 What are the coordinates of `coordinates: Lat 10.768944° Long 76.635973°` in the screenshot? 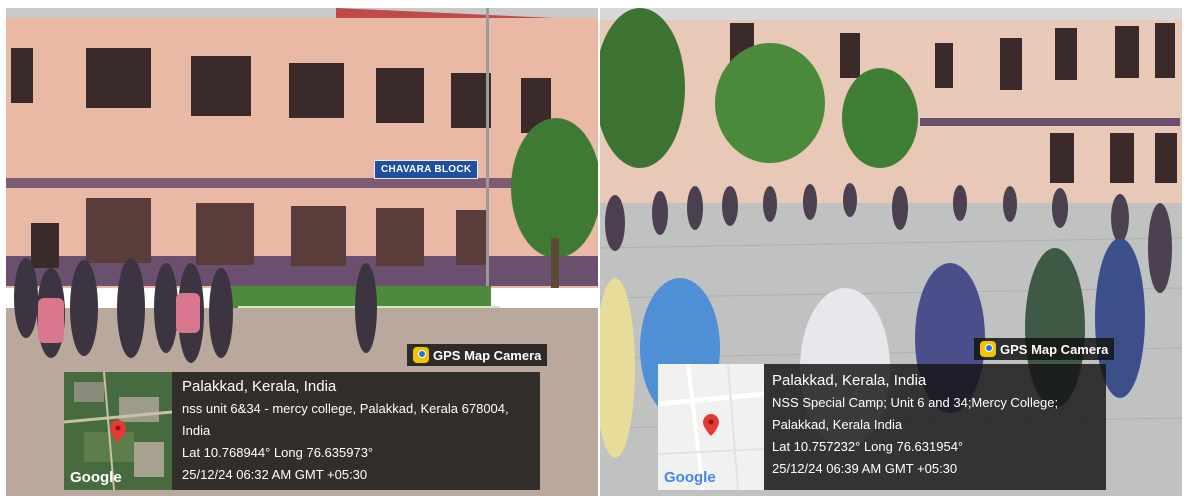 It's located at (278, 452).